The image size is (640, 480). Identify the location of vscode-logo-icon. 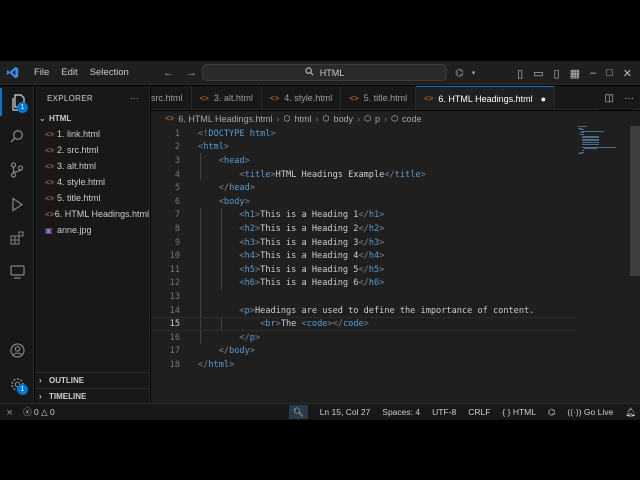
(12, 73).